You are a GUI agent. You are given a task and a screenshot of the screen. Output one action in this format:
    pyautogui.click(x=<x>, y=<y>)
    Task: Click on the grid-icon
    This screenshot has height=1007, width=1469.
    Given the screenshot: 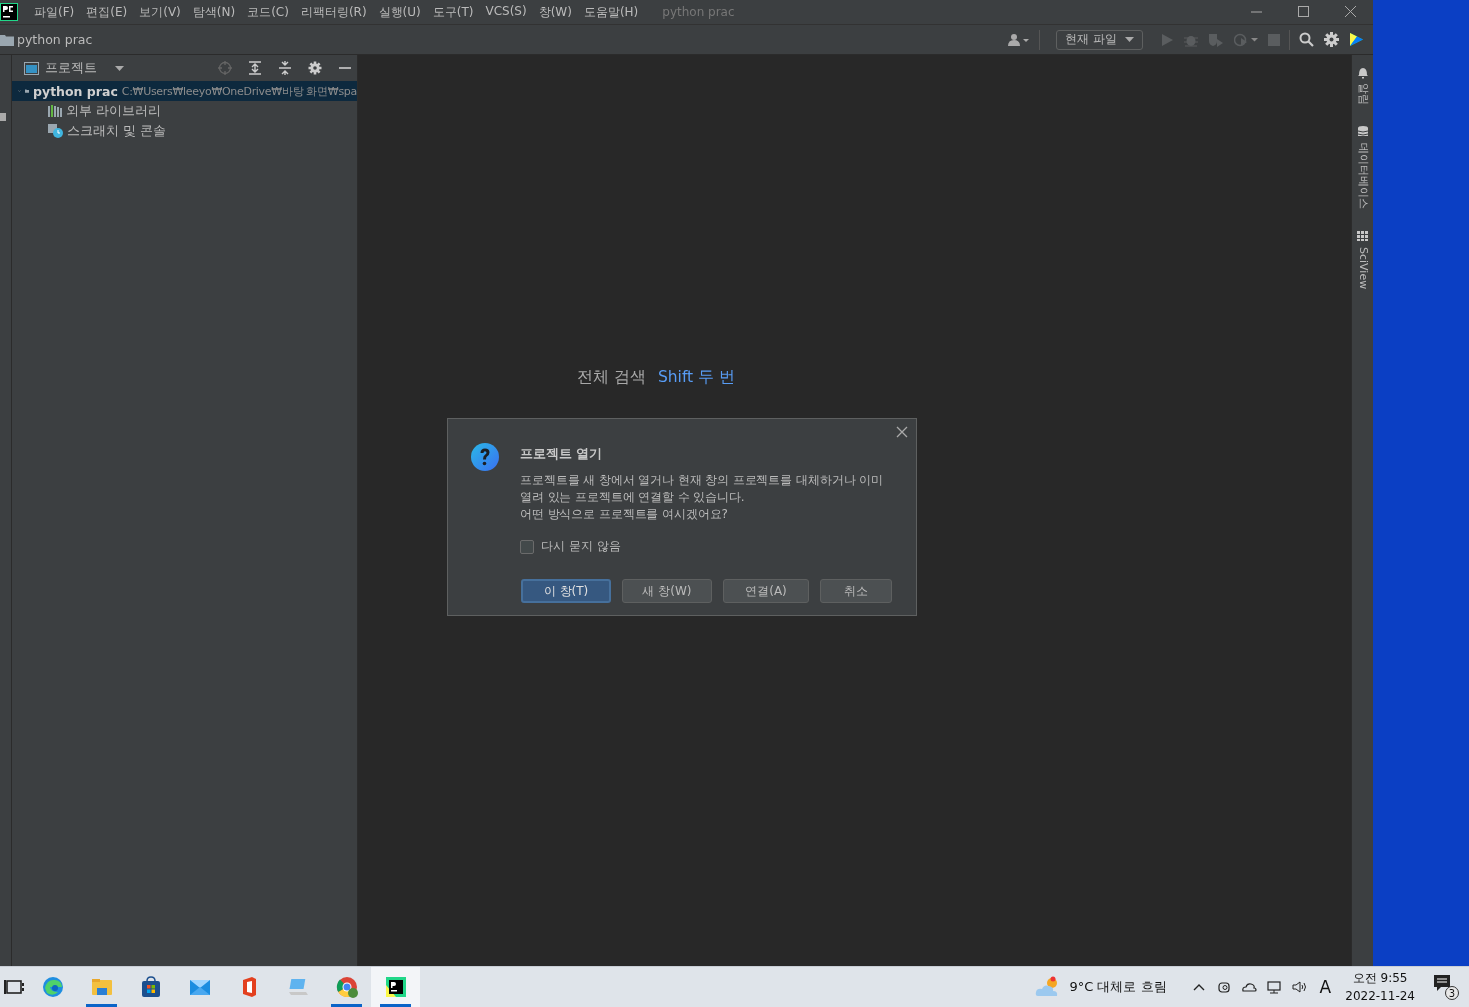 What is the action you would take?
    pyautogui.click(x=1362, y=236)
    